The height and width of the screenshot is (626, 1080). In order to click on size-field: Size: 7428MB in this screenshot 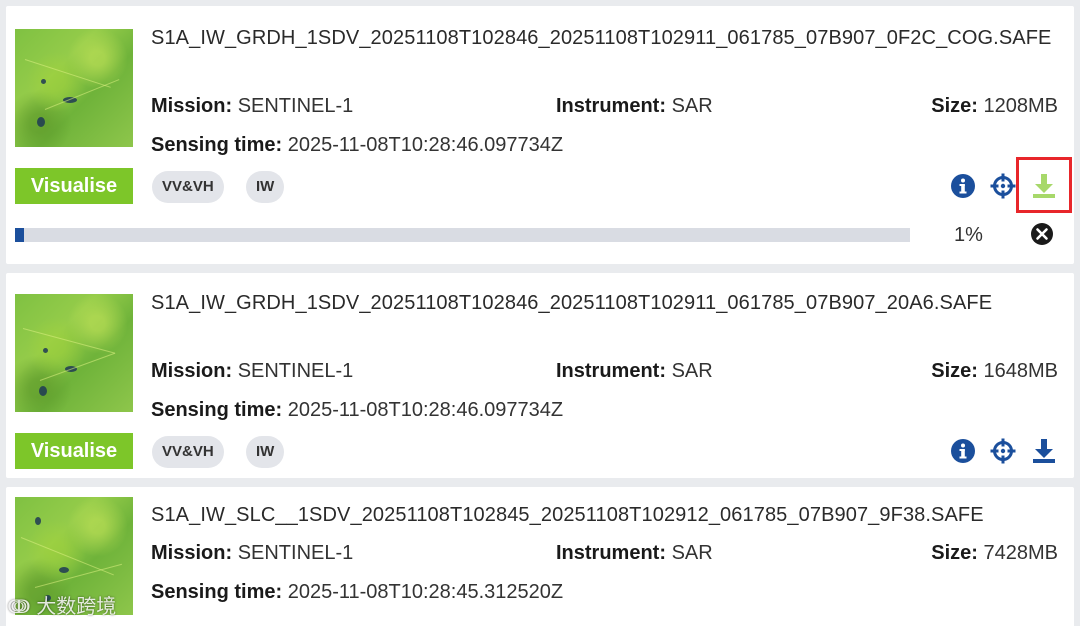, I will do `click(994, 553)`.